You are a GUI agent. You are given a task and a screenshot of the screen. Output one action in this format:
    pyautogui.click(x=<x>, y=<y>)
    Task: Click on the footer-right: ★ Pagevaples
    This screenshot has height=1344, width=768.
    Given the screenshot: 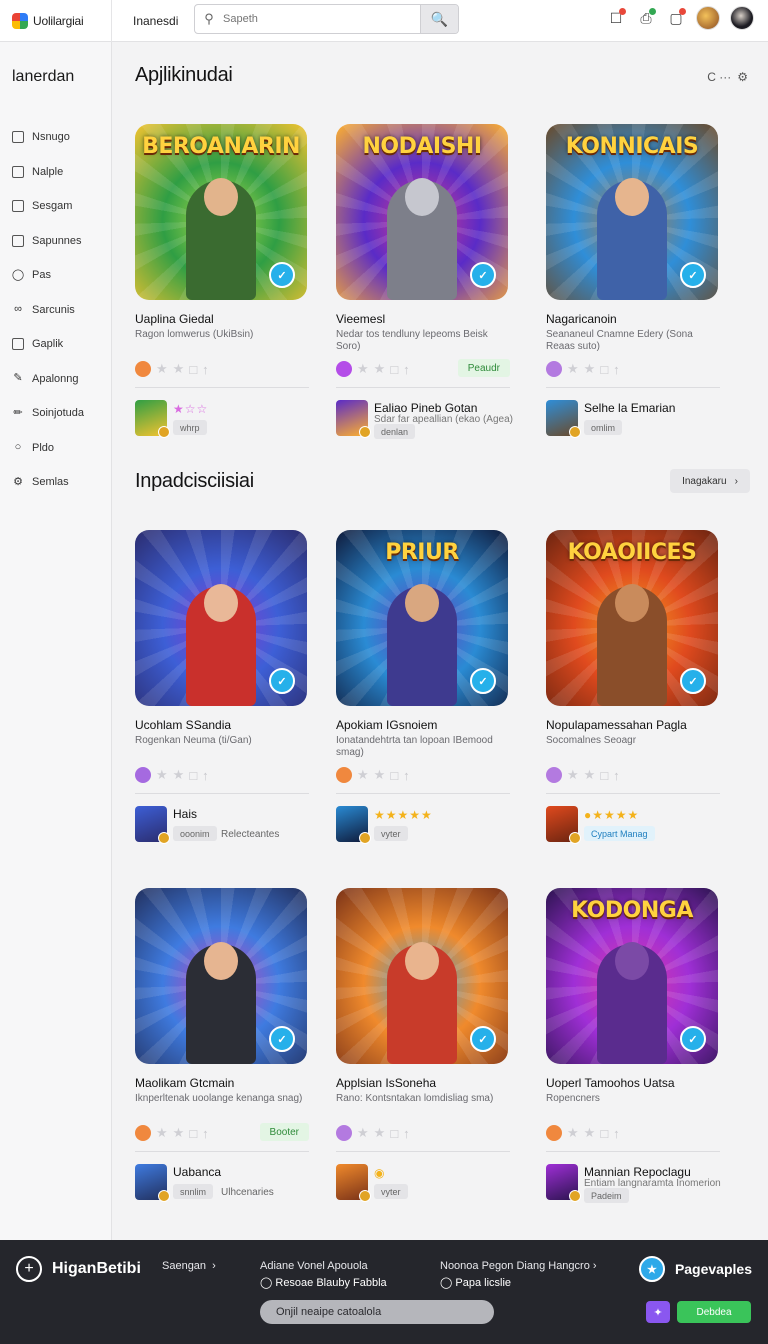 What is the action you would take?
    pyautogui.click(x=695, y=1269)
    